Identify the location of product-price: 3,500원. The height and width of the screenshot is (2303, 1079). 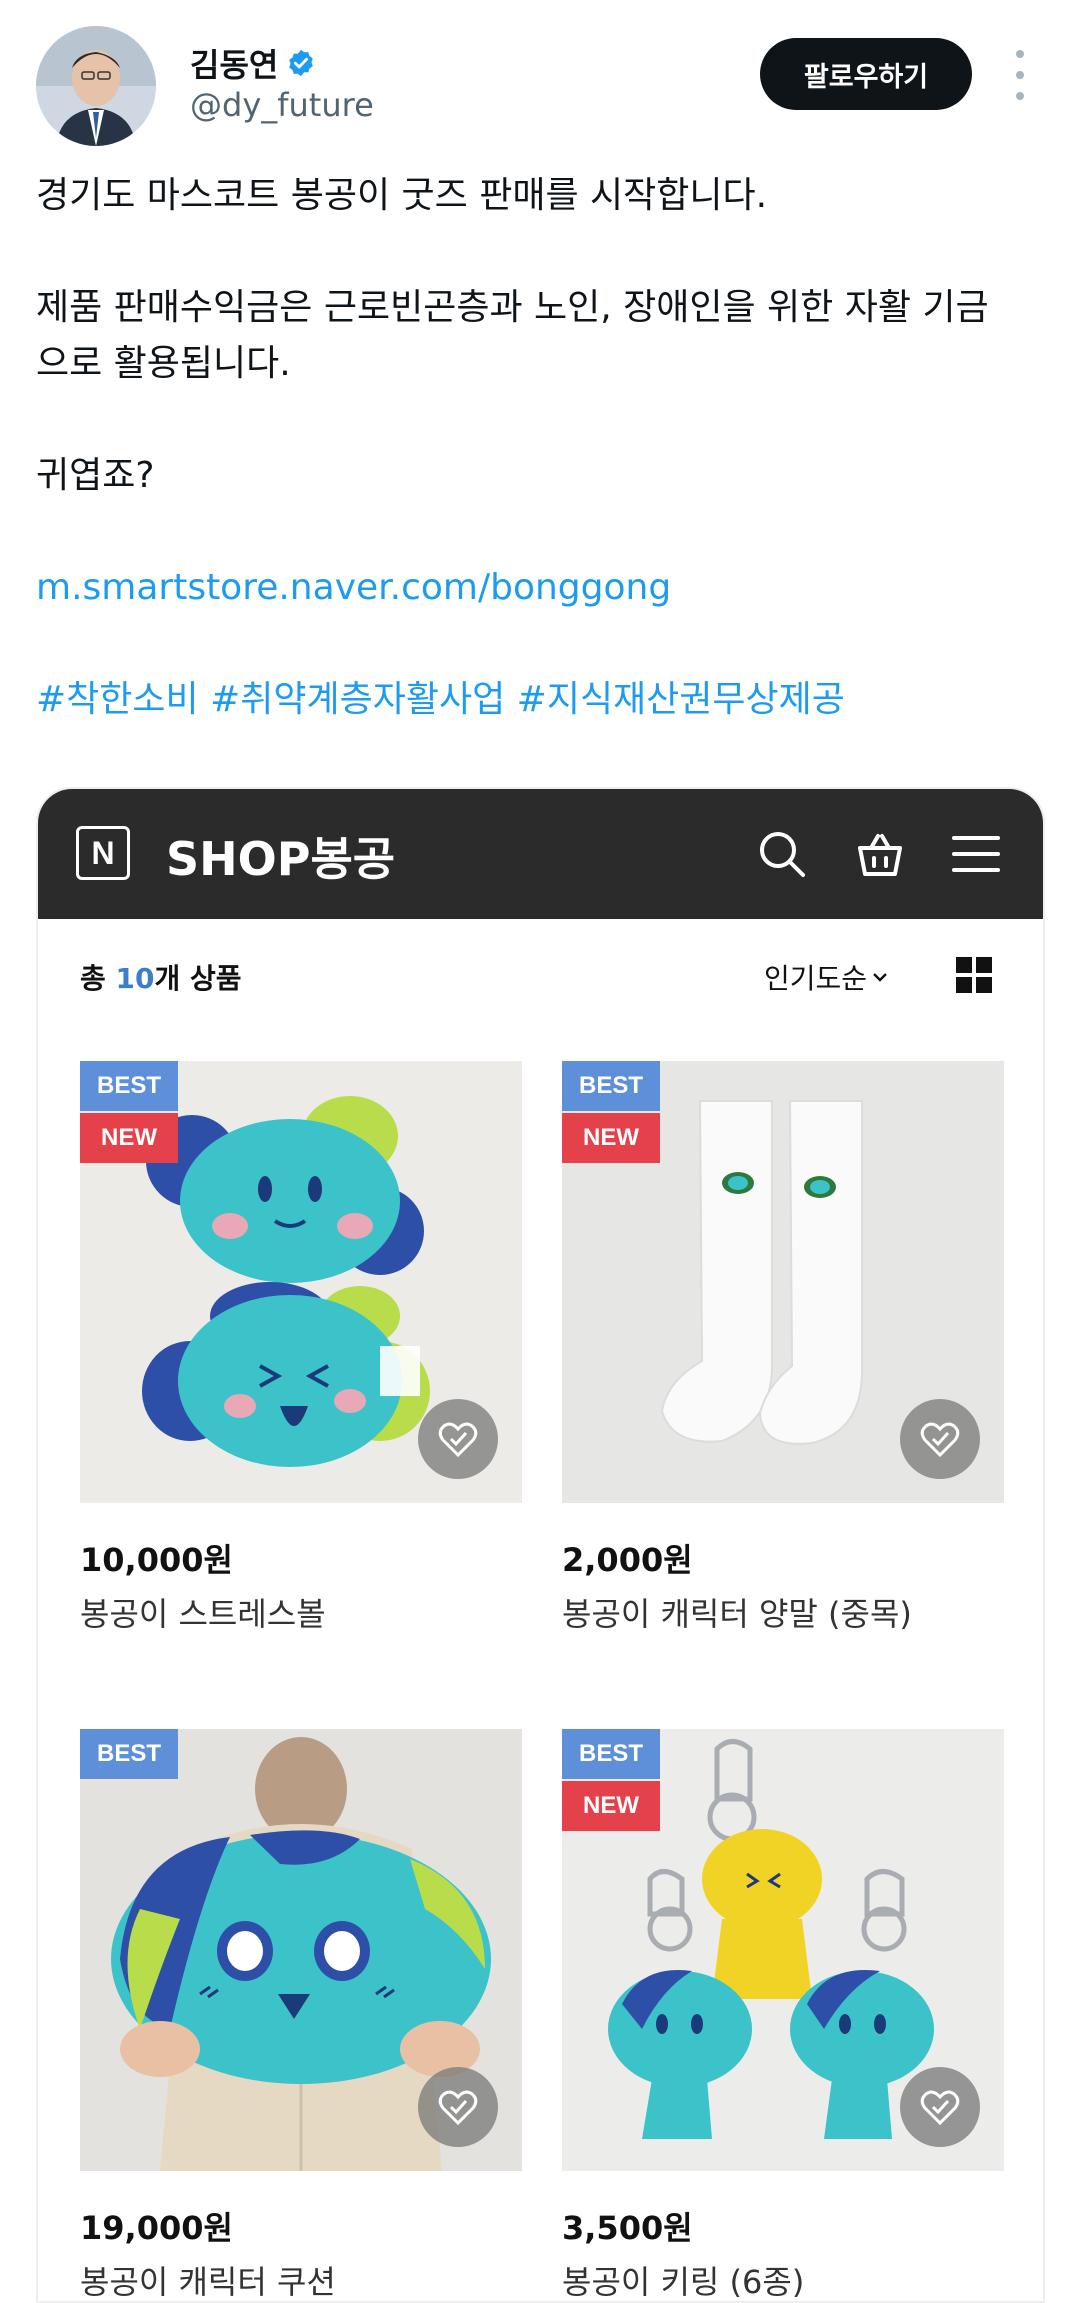
(627, 2228).